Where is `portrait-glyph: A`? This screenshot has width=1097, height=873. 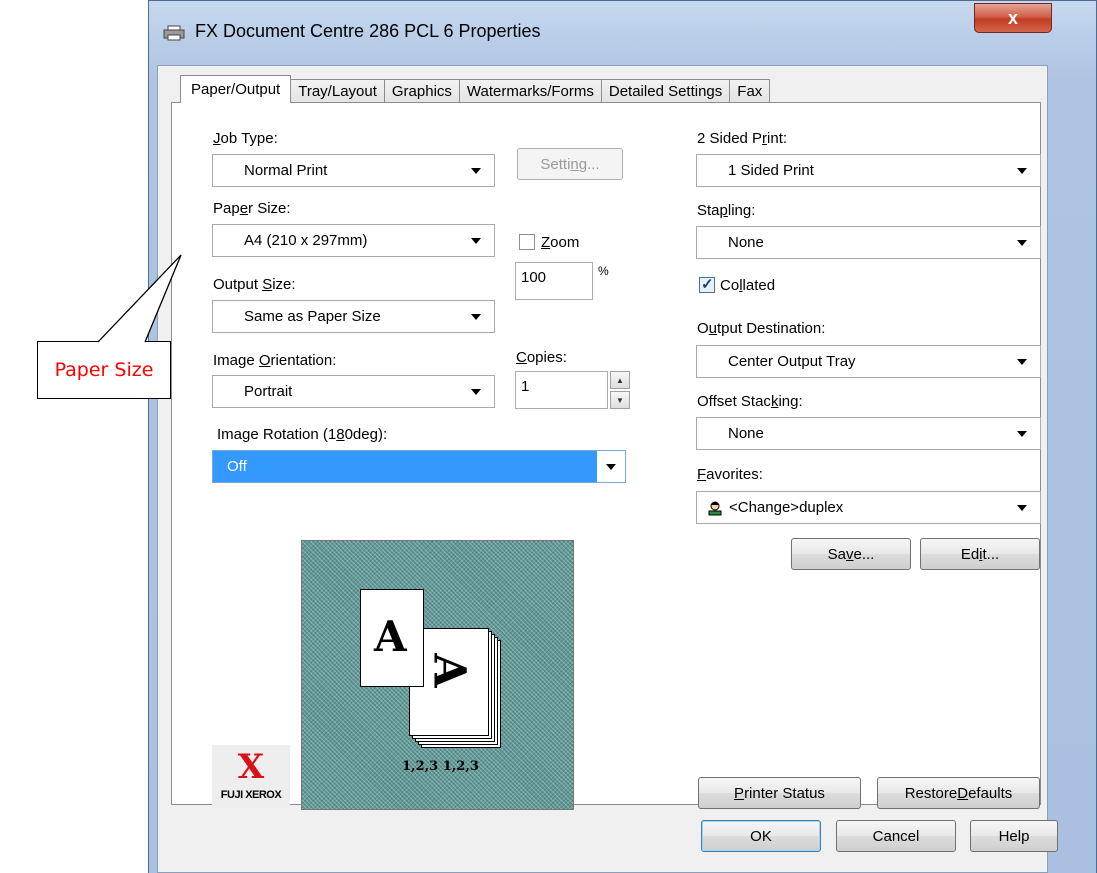 portrait-glyph: A is located at coordinates (390, 636).